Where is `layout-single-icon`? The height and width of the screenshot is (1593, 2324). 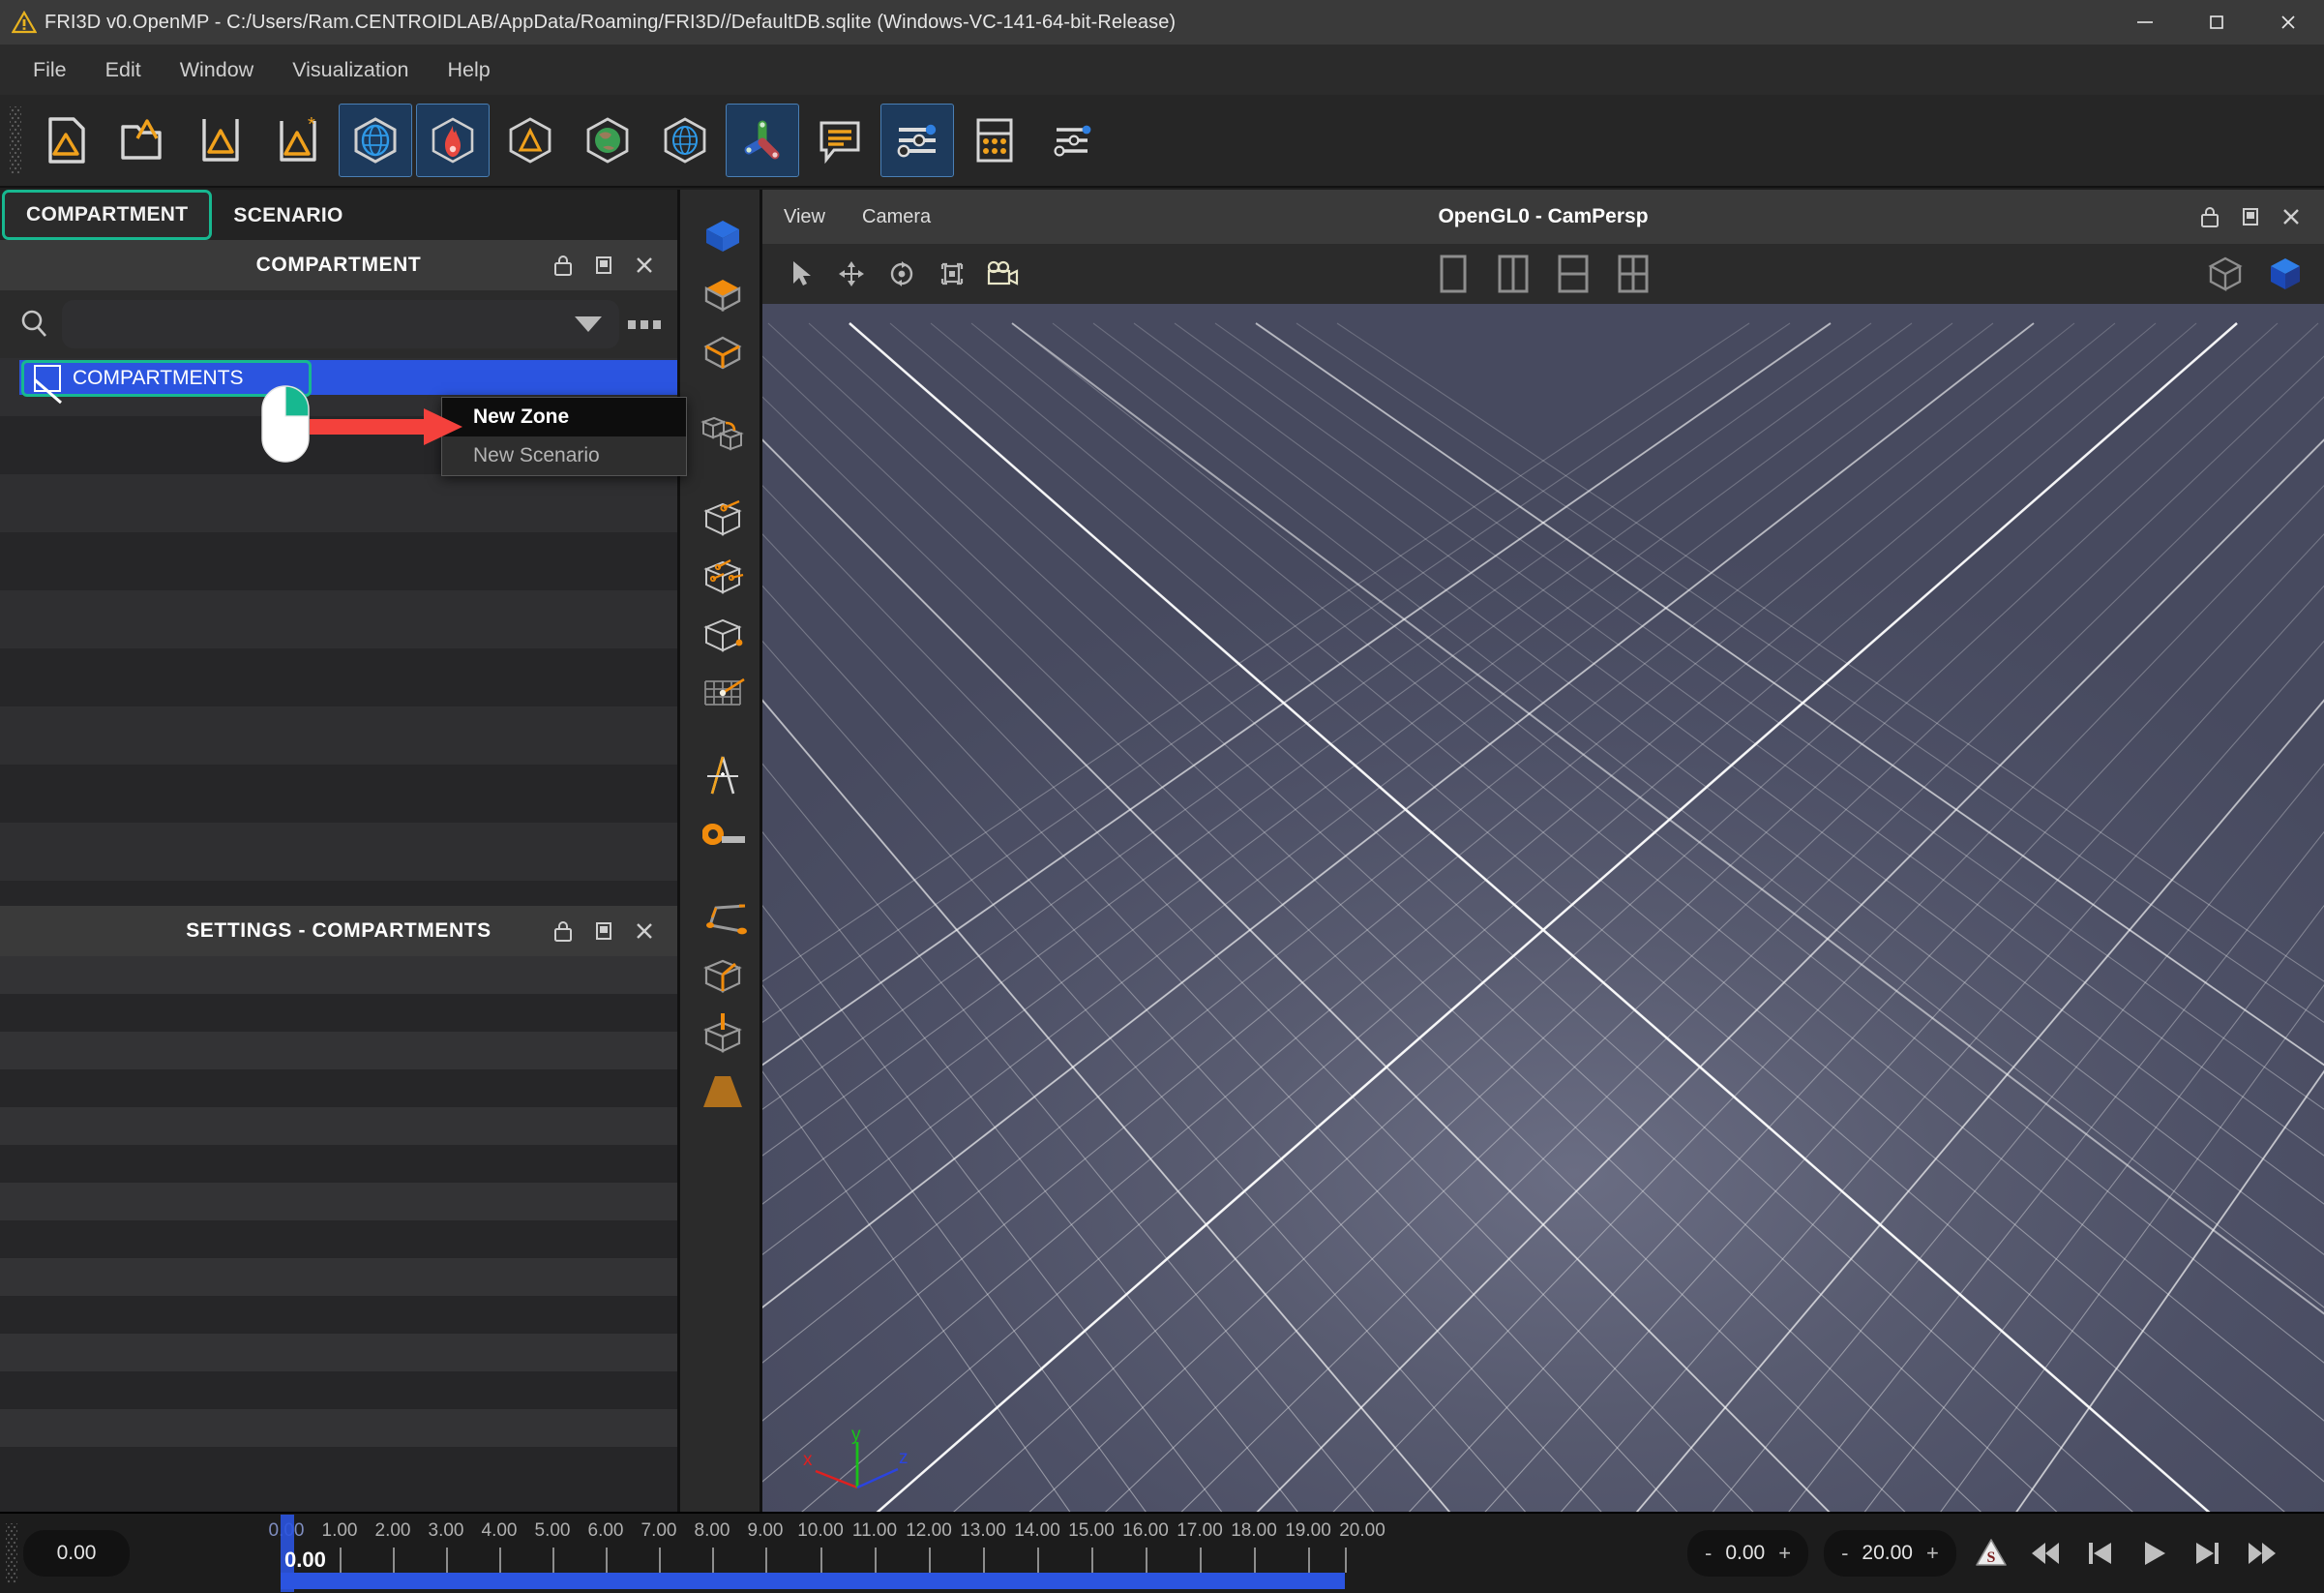 layout-single-icon is located at coordinates (1453, 274).